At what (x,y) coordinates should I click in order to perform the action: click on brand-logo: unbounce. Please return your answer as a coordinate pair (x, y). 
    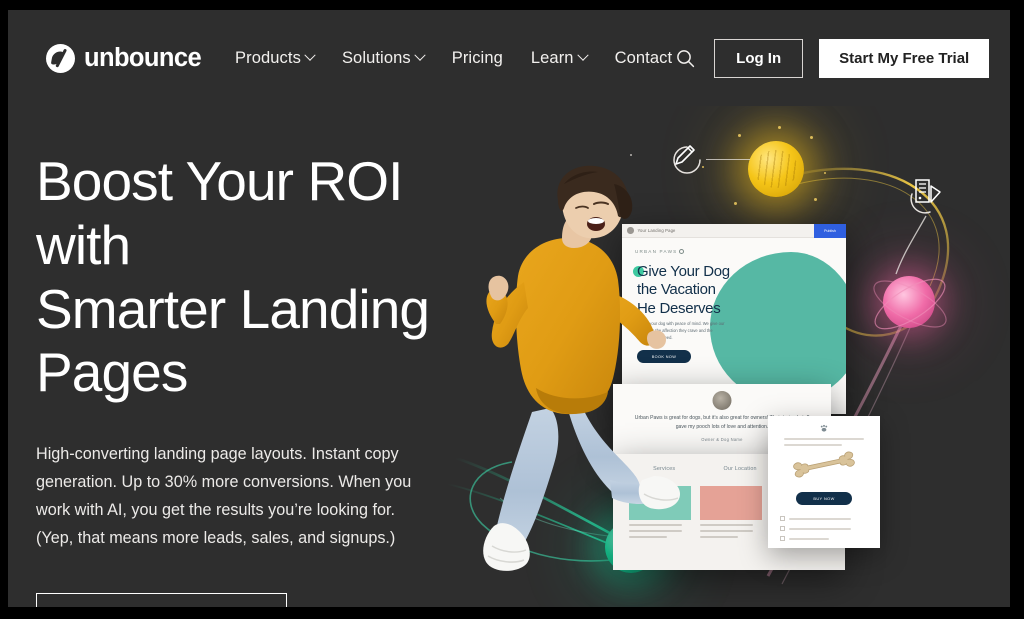
    Looking at the image, I should click on (124, 58).